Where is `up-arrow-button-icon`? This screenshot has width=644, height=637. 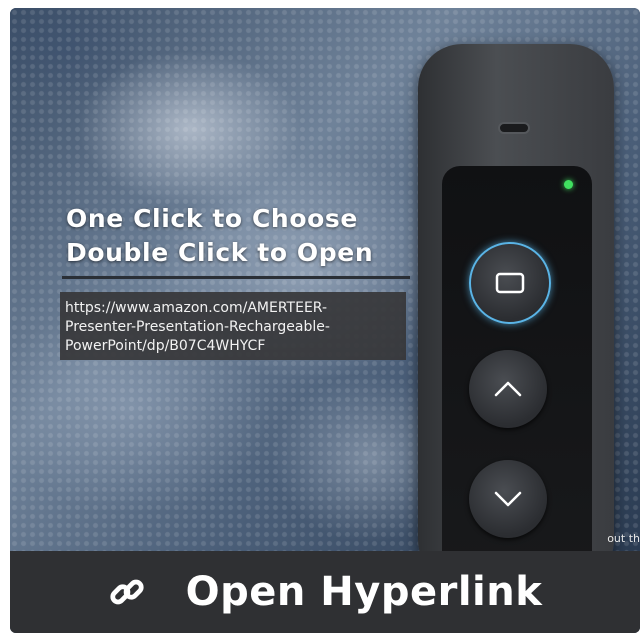 up-arrow-button-icon is located at coordinates (508, 389).